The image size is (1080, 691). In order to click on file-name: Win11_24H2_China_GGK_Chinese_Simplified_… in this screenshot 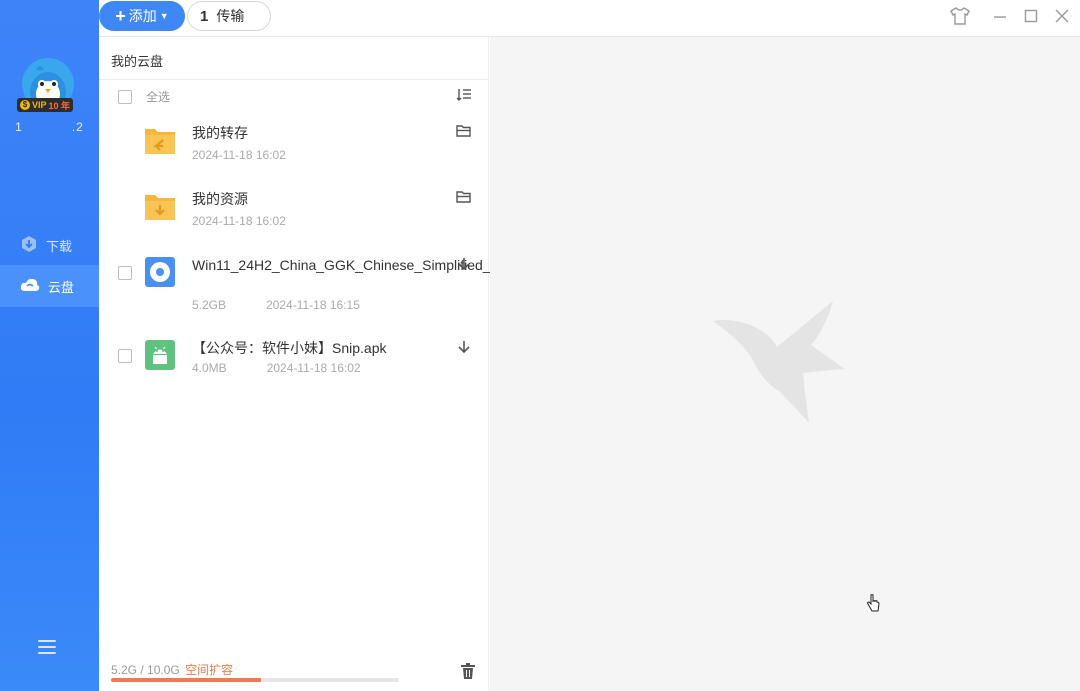, I will do `click(363, 265)`.